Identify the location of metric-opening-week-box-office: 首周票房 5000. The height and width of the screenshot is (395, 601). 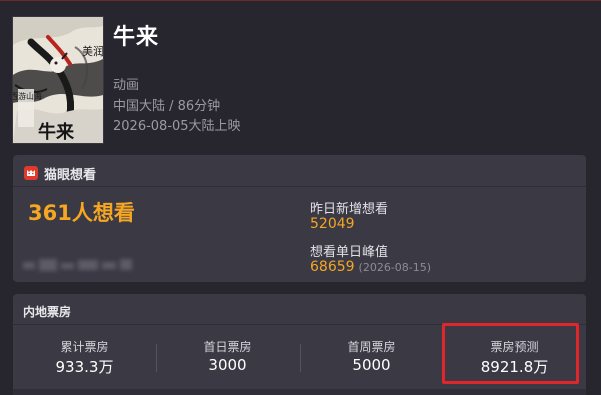
(371, 357).